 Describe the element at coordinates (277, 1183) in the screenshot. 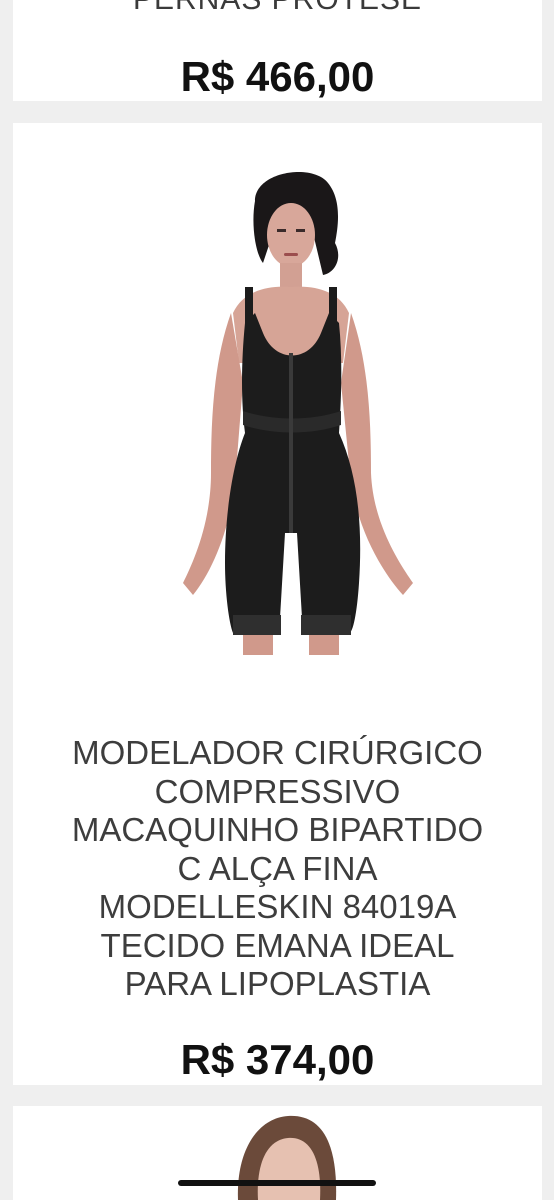

I see `home-indicator` at that location.